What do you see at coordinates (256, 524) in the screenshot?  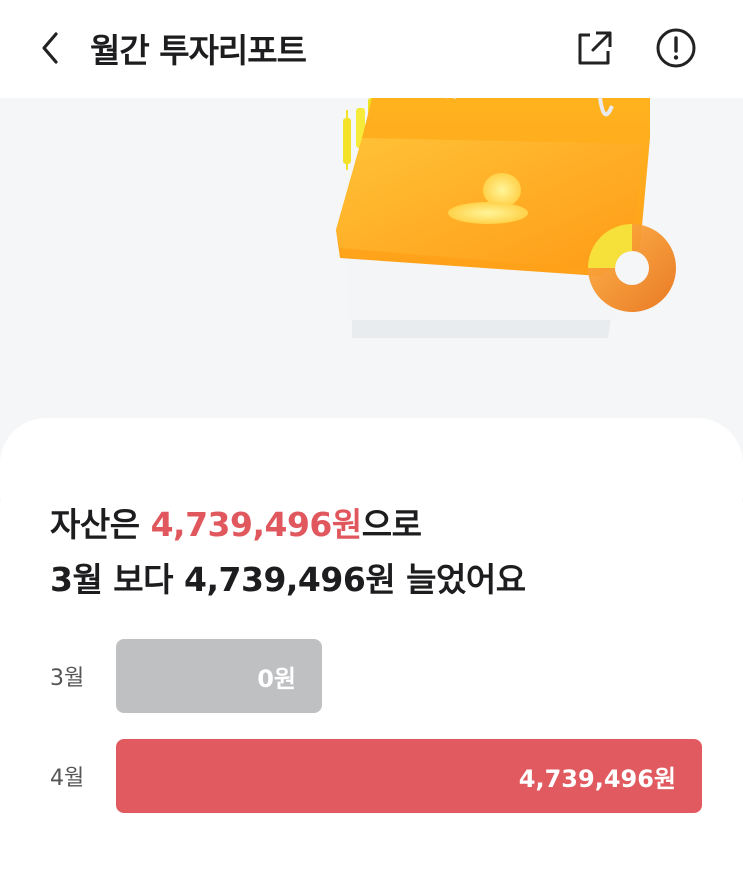 I see `asset-amount: 4,739,496원` at bounding box center [256, 524].